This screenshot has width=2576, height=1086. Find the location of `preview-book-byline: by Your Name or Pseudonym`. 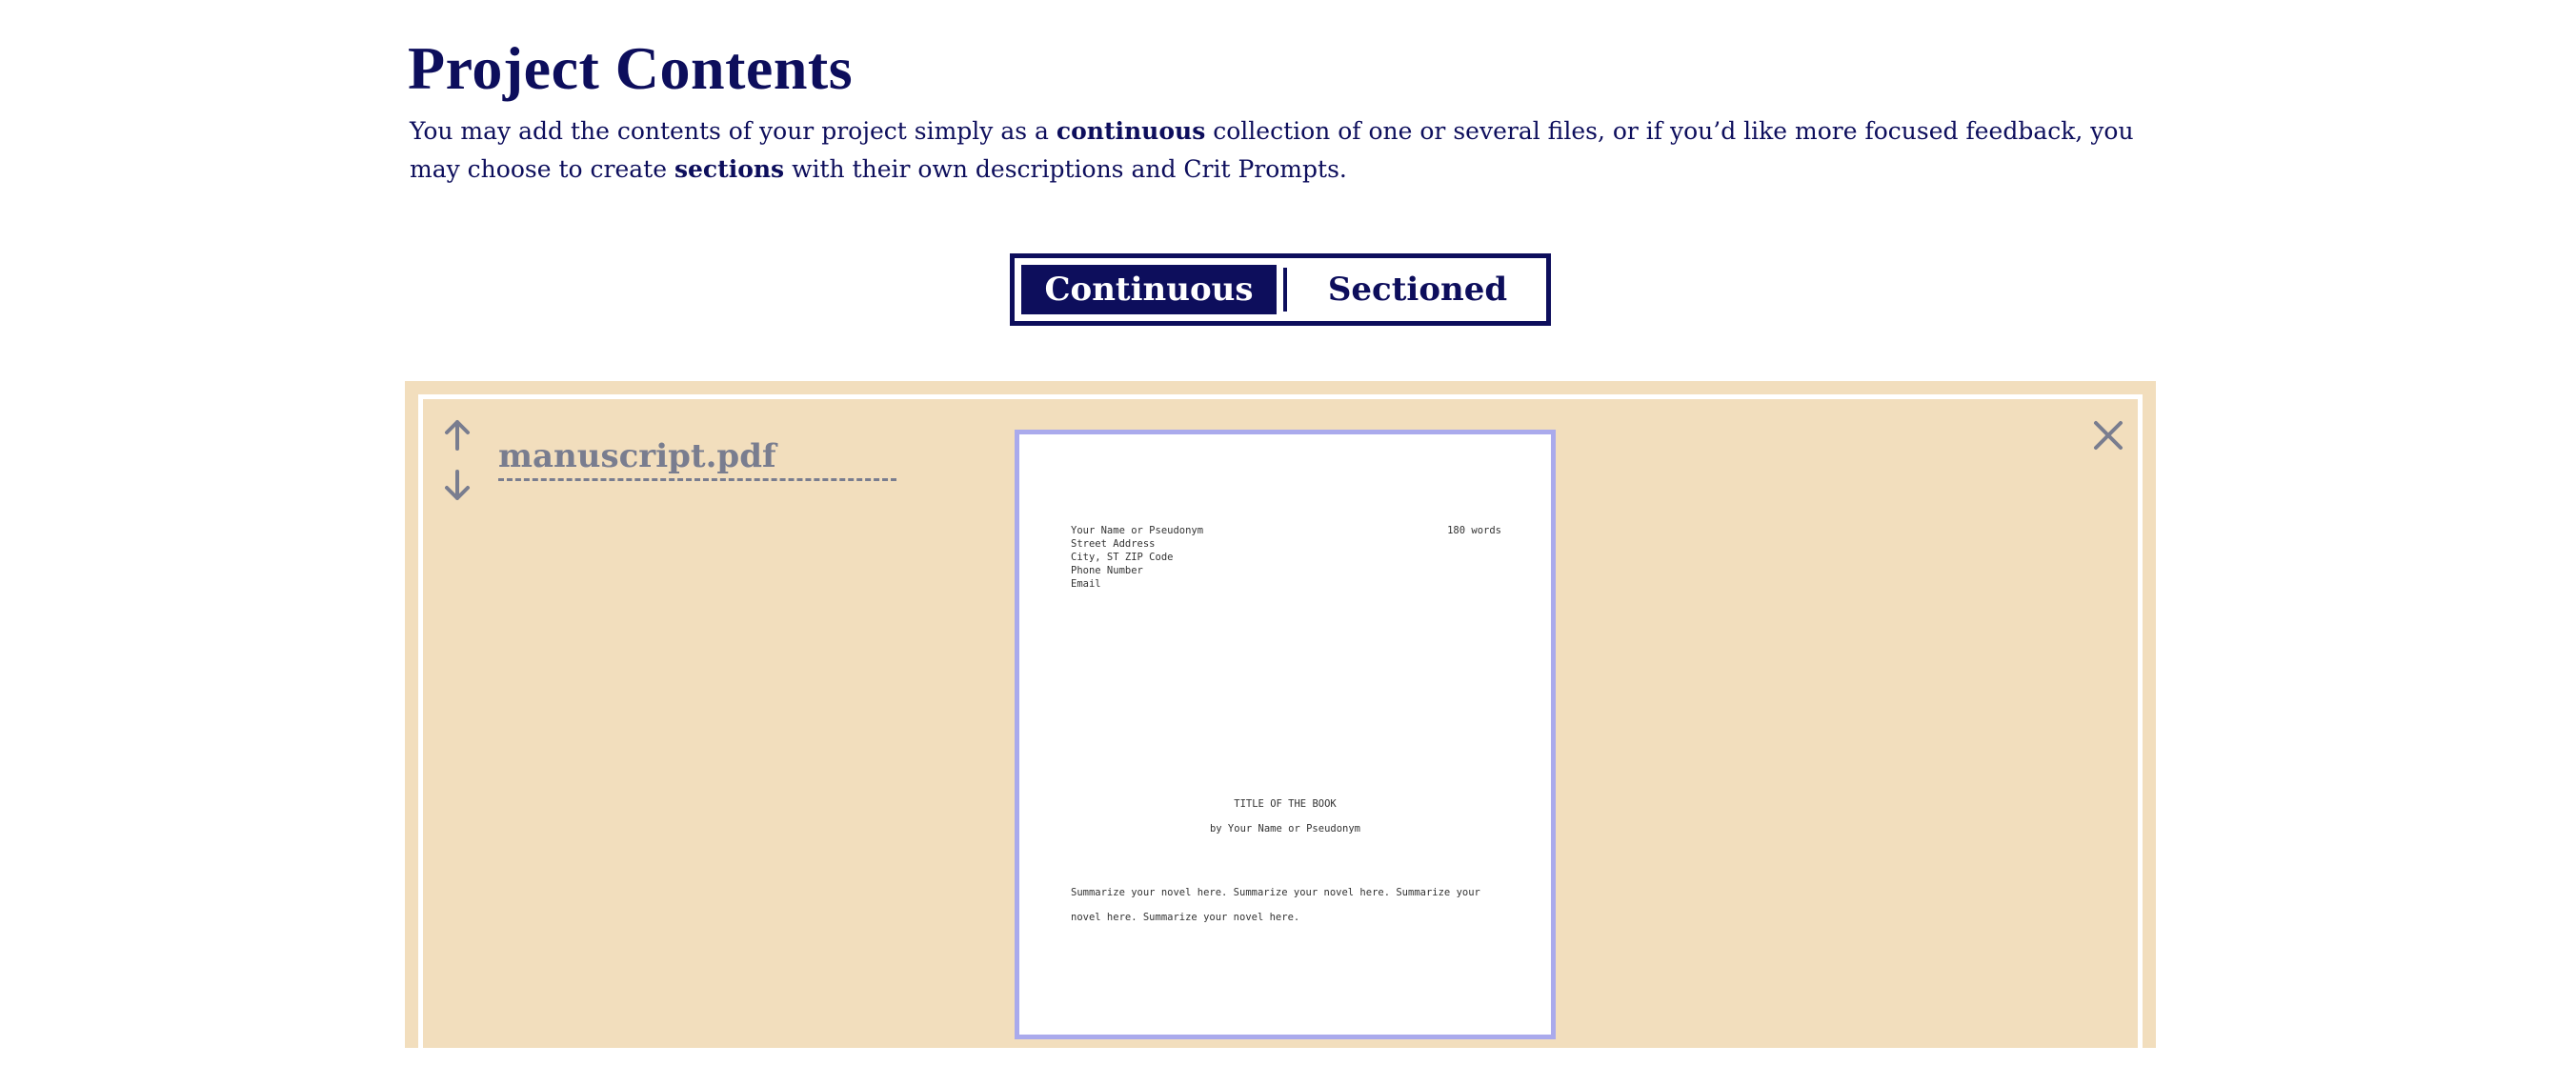

preview-book-byline: by Your Name or Pseudonym is located at coordinates (1285, 829).